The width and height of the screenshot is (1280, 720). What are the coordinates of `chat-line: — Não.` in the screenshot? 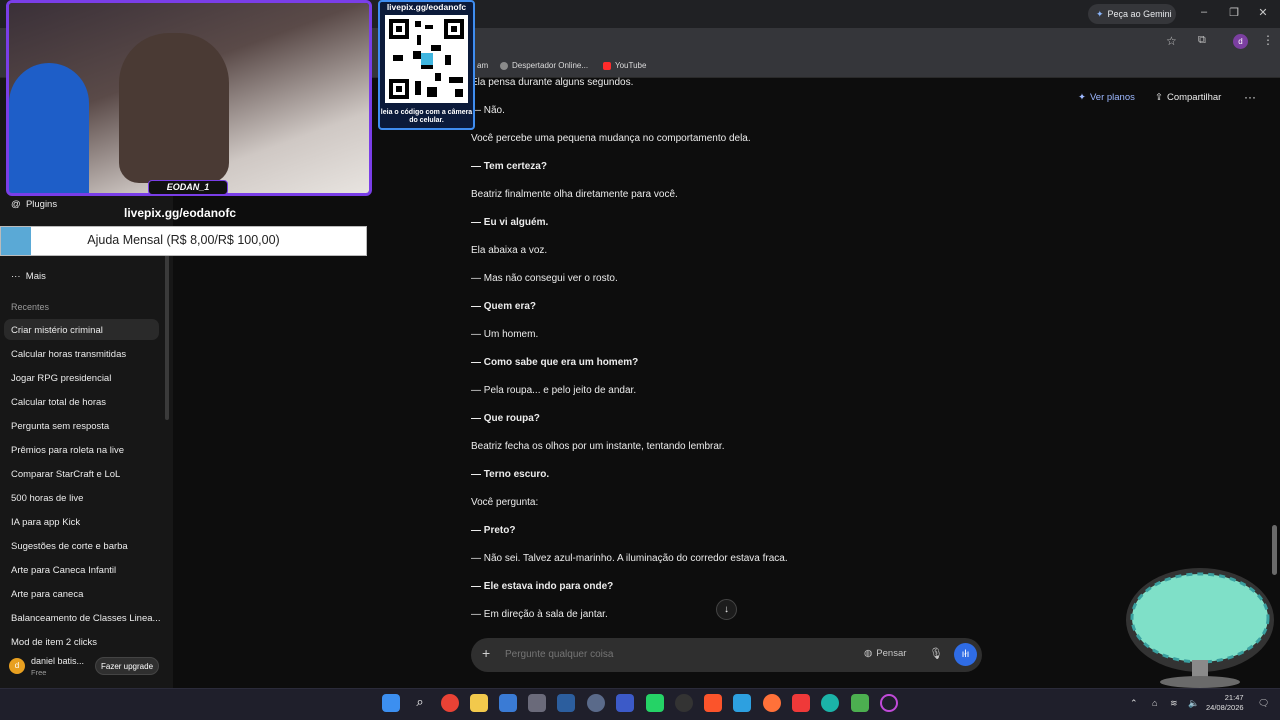 It's located at (488, 110).